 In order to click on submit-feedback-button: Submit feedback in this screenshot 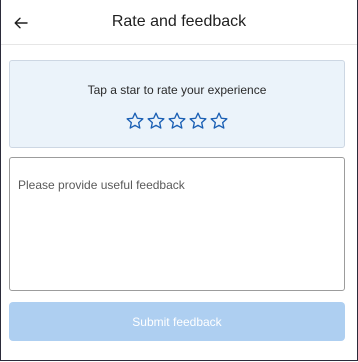, I will do `click(177, 321)`.